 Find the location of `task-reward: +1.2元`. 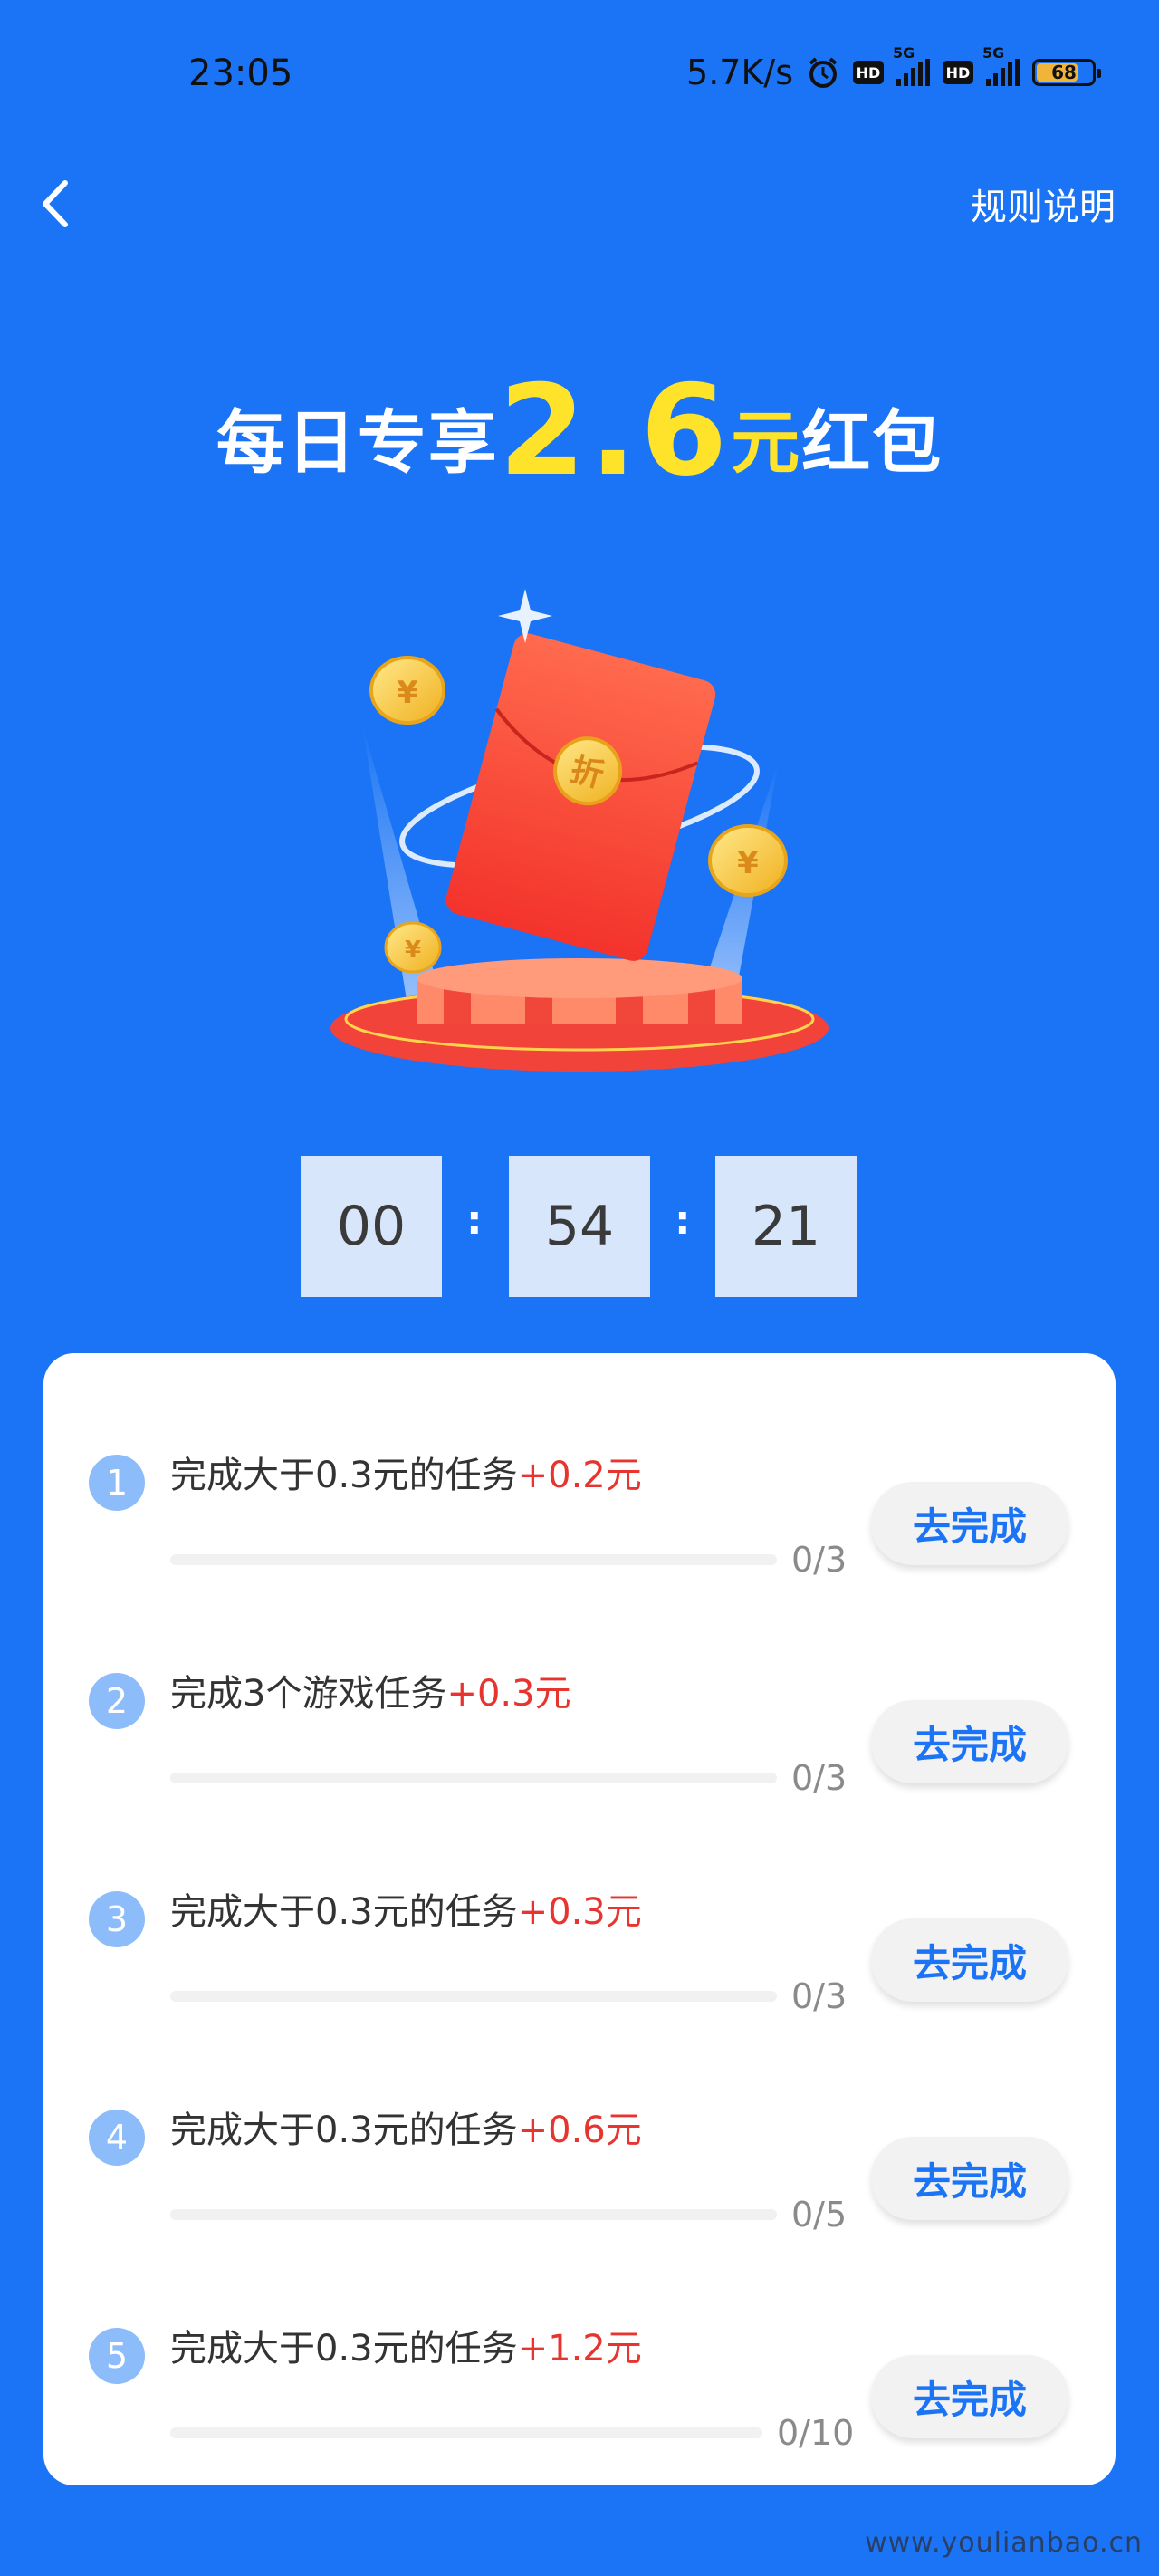

task-reward: +1.2元 is located at coordinates (579, 2348).